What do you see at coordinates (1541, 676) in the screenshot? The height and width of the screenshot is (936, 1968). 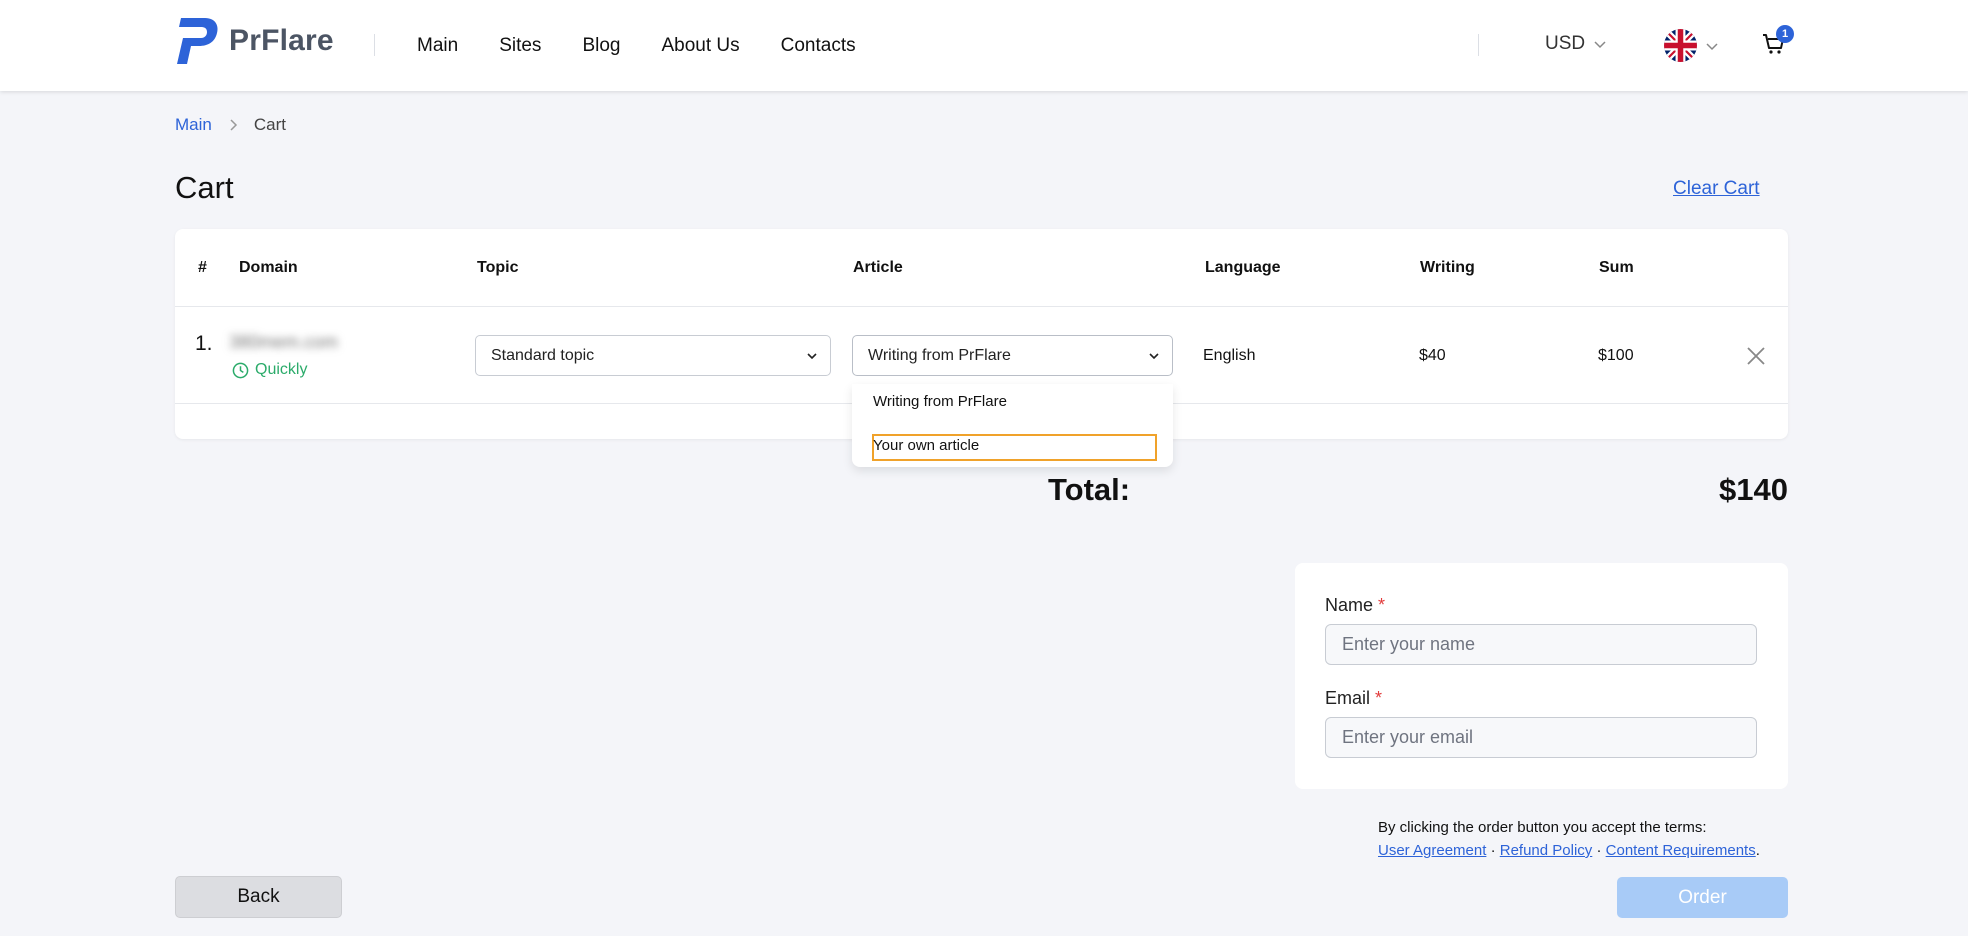 I see `order-form: Name * Email *` at bounding box center [1541, 676].